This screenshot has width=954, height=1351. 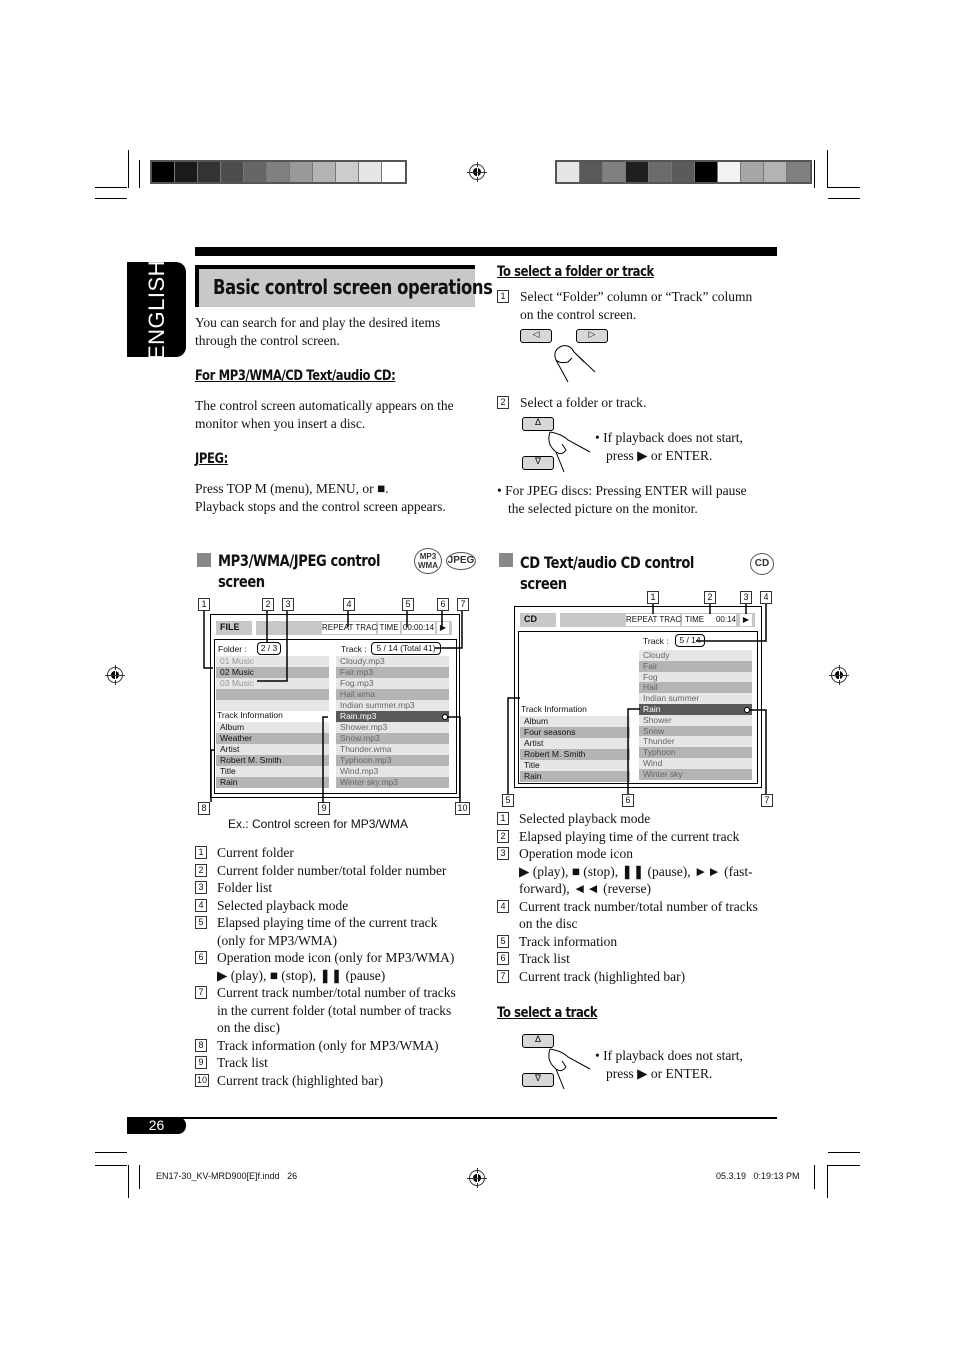 What do you see at coordinates (607, 562) in the screenshot?
I see `section-title-line: CD Text/audio CD control` at bounding box center [607, 562].